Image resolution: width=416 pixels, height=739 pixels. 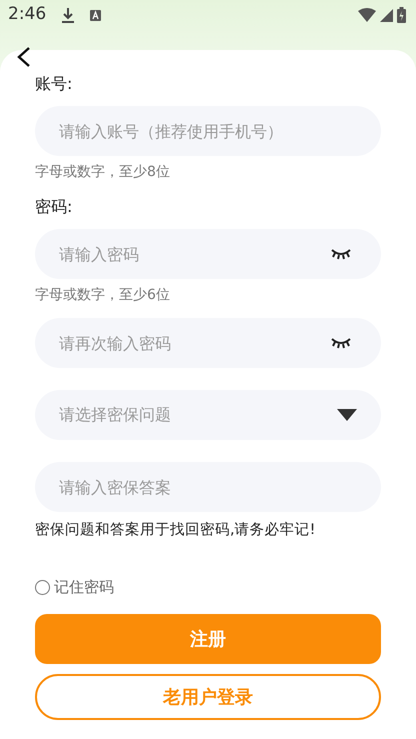 What do you see at coordinates (103, 172) in the screenshot?
I see `field-hint: 字母或数字，至少8位` at bounding box center [103, 172].